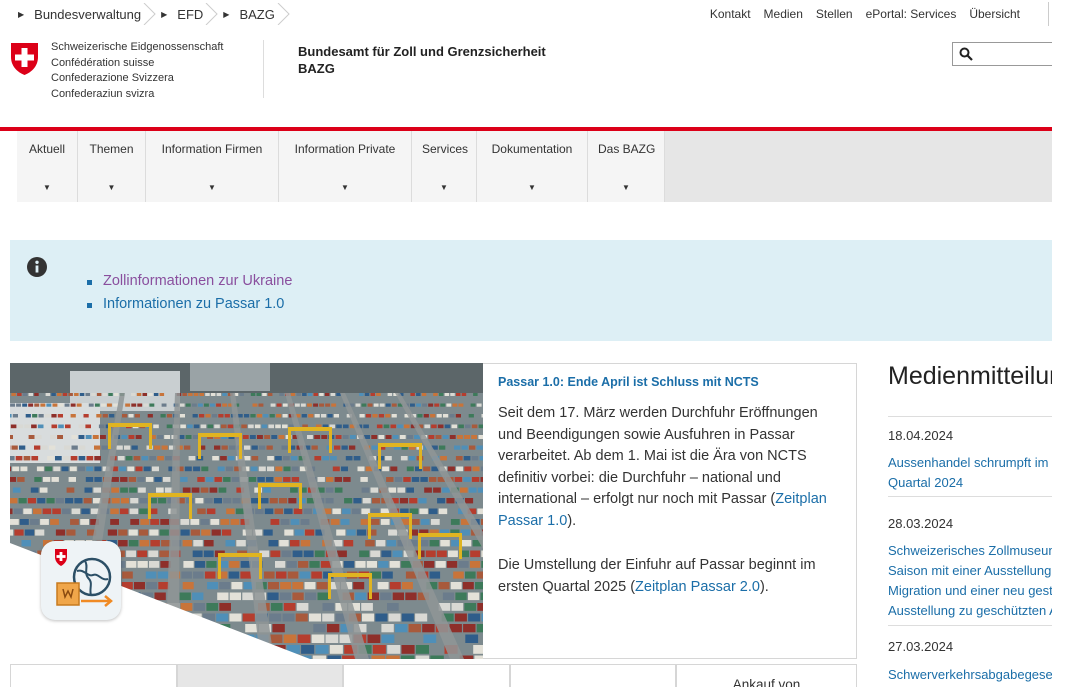 Image resolution: width=1080 pixels, height=687 pixels. What do you see at coordinates (966, 54) in the screenshot?
I see `search-icon` at bounding box center [966, 54].